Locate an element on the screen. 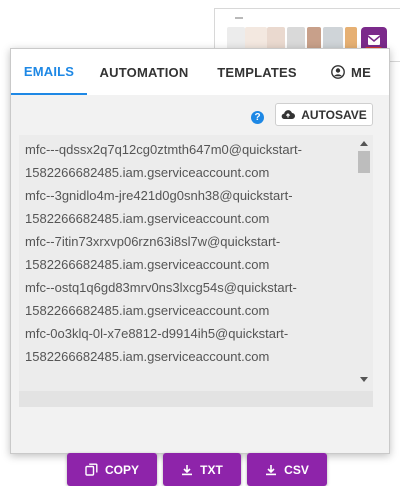 The image size is (406, 486). tab-templates: TEMPLATES is located at coordinates (257, 72).